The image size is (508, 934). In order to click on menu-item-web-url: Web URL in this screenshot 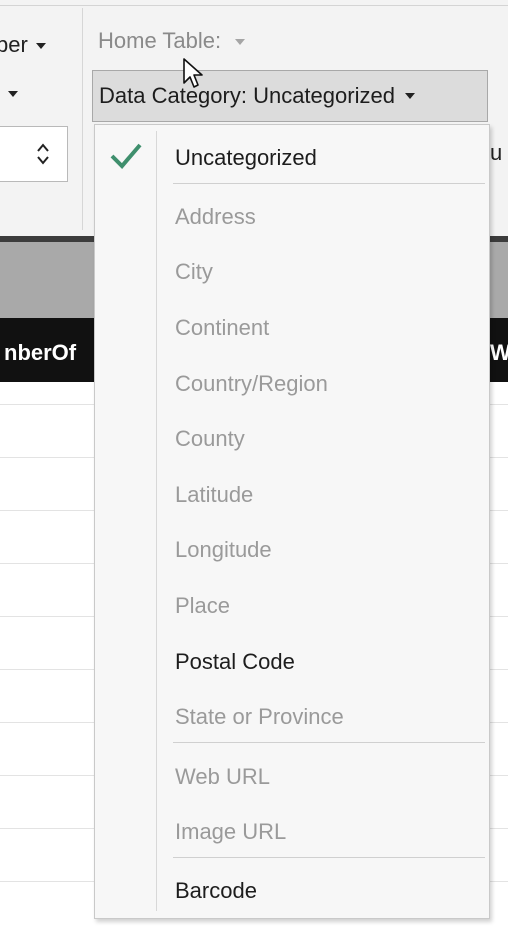, I will do `click(222, 776)`.